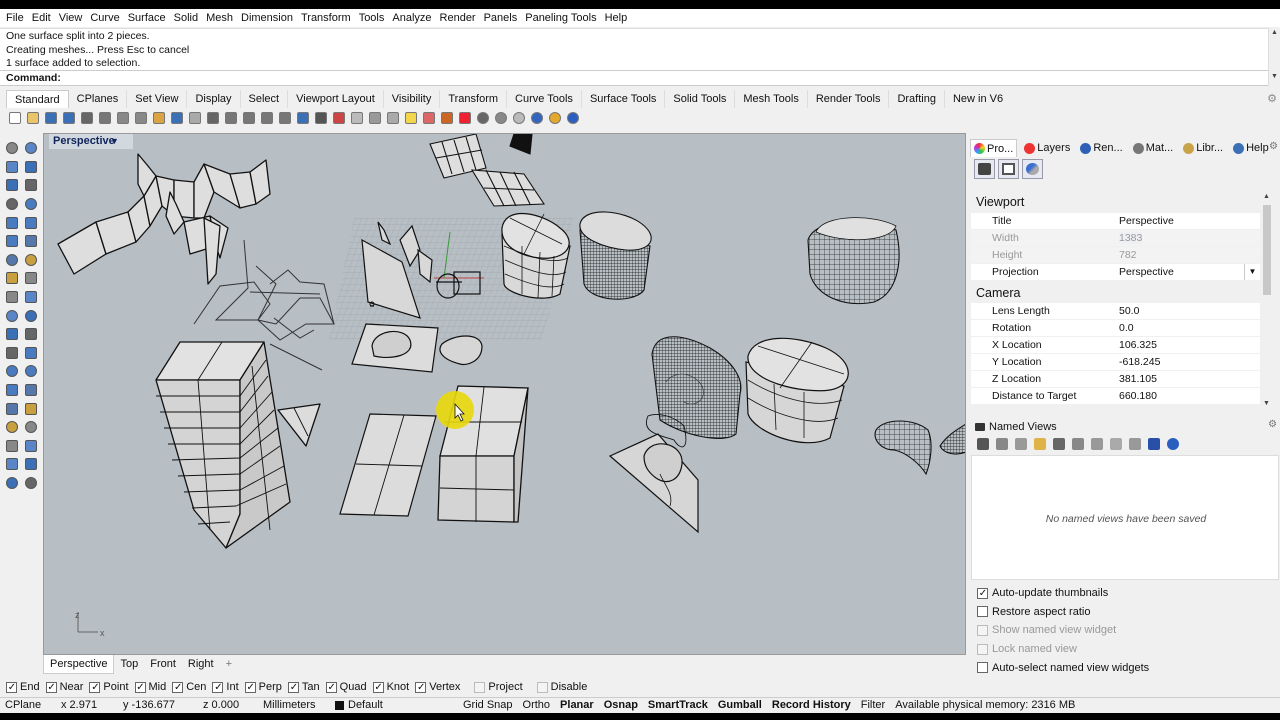 This screenshot has width=1280, height=720. I want to click on prop-row-z-location: Z Location 381.105, so click(1115, 379).